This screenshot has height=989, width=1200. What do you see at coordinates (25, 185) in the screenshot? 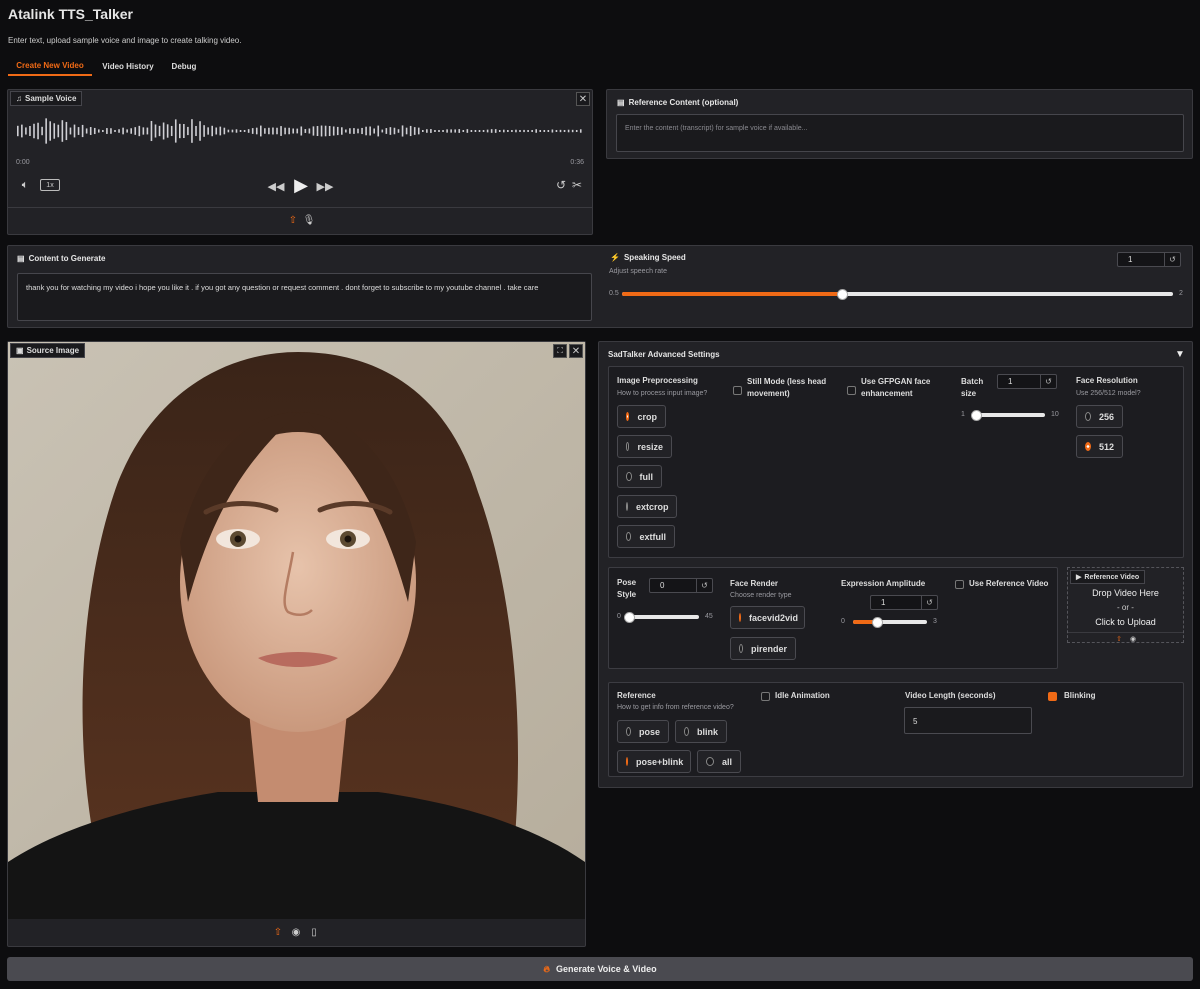
I see `volume-icon: 🔈︎` at bounding box center [25, 185].